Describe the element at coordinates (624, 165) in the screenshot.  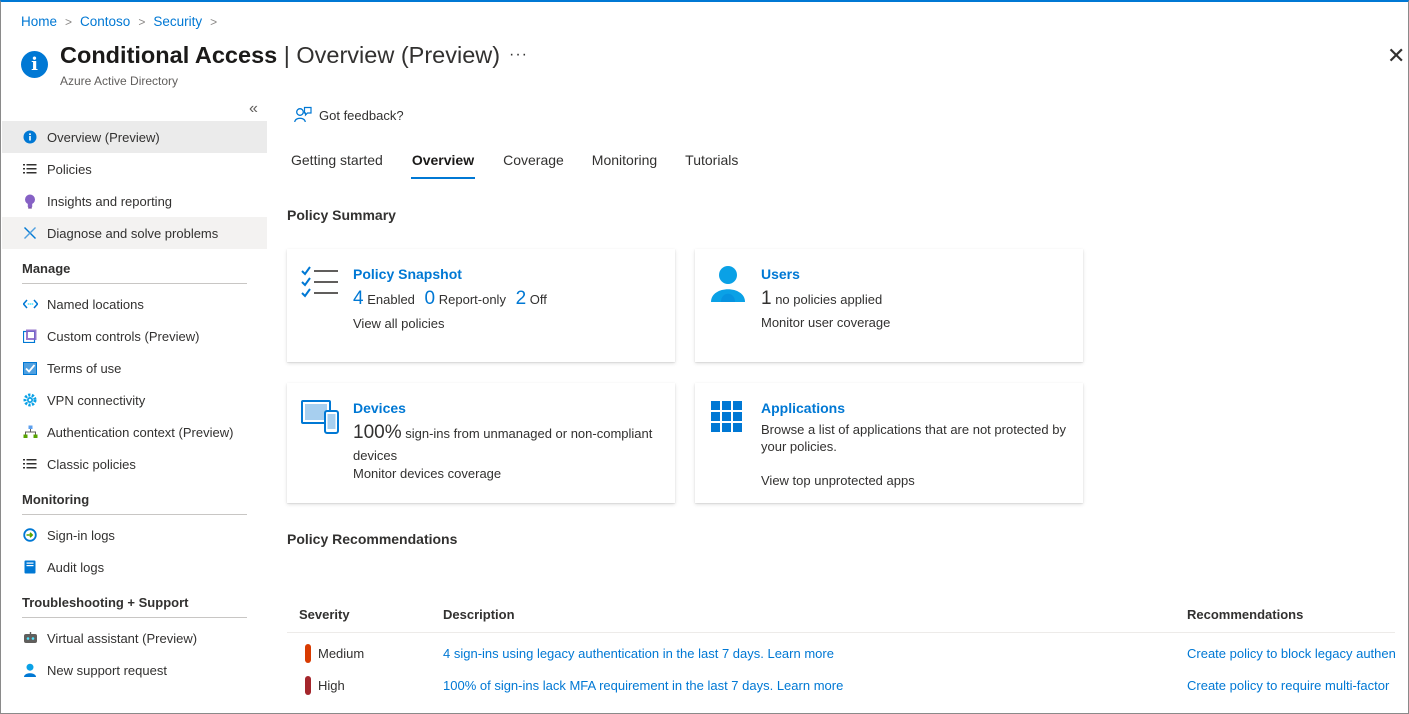
I see `tab-monitoring: Monitoring` at that location.